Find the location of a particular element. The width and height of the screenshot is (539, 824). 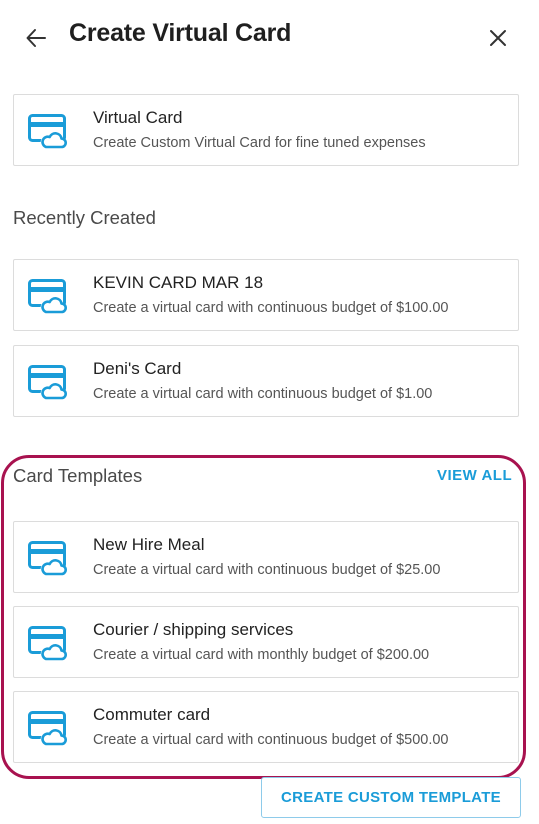

card-title: Commuter card is located at coordinates (152, 714).